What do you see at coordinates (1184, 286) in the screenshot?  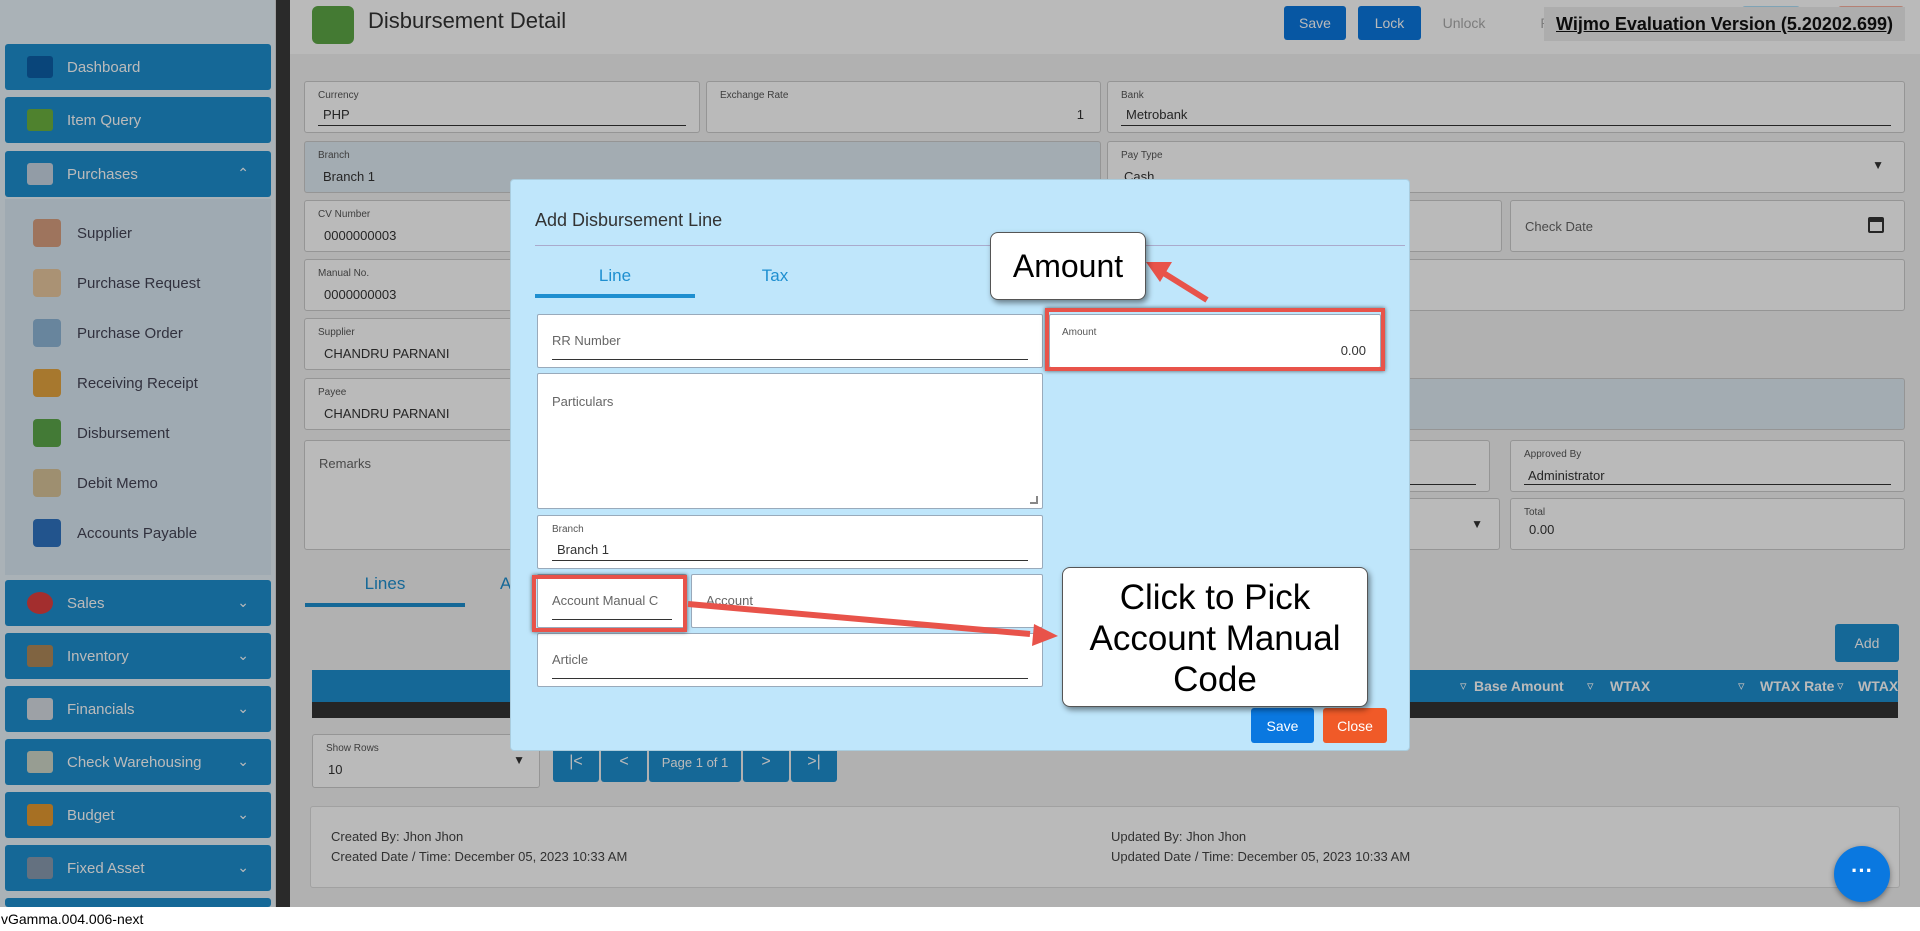 I see `arrow-to-amount` at bounding box center [1184, 286].